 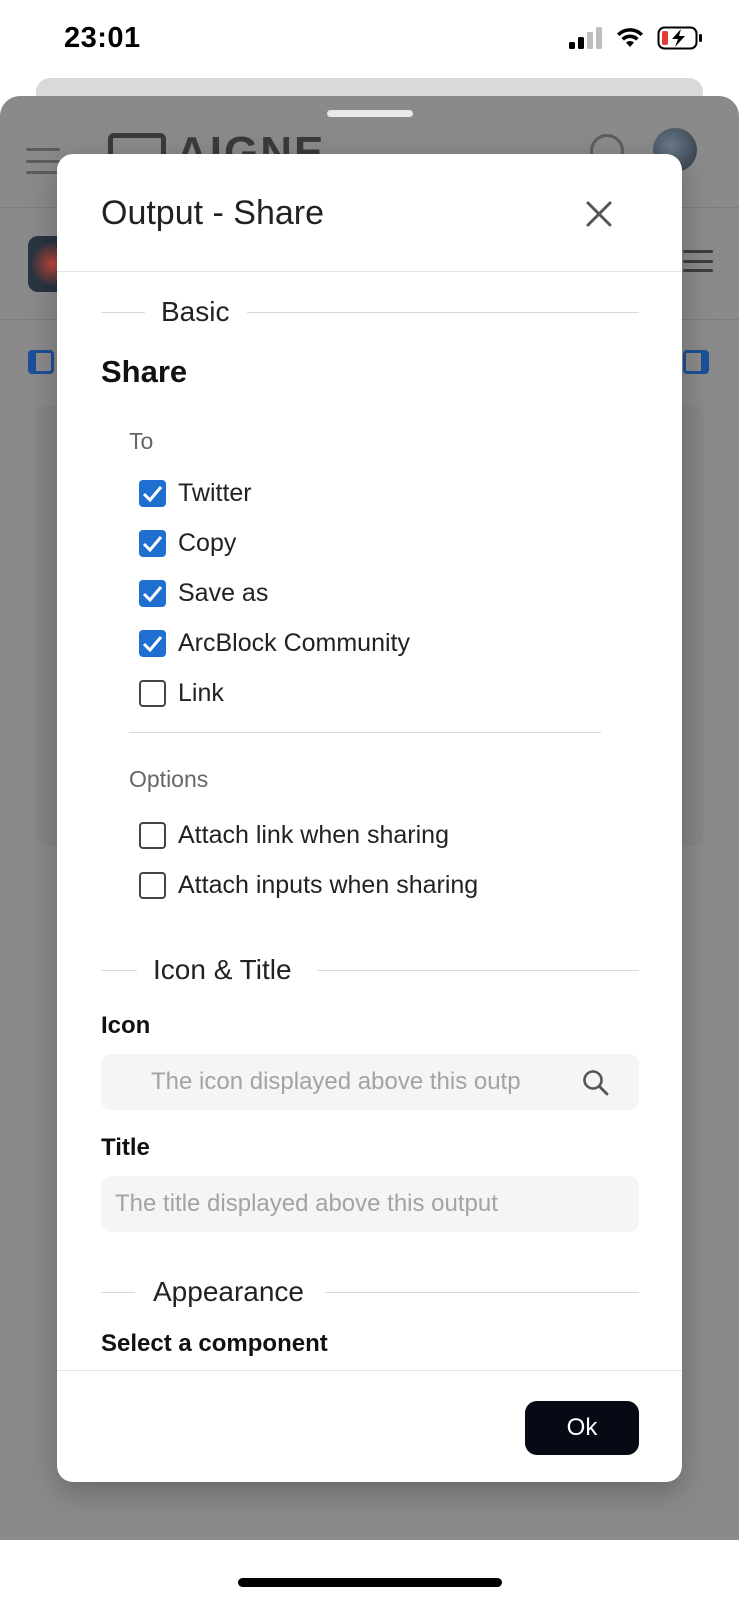 What do you see at coordinates (41, 362) in the screenshot?
I see `left-panel-icon` at bounding box center [41, 362].